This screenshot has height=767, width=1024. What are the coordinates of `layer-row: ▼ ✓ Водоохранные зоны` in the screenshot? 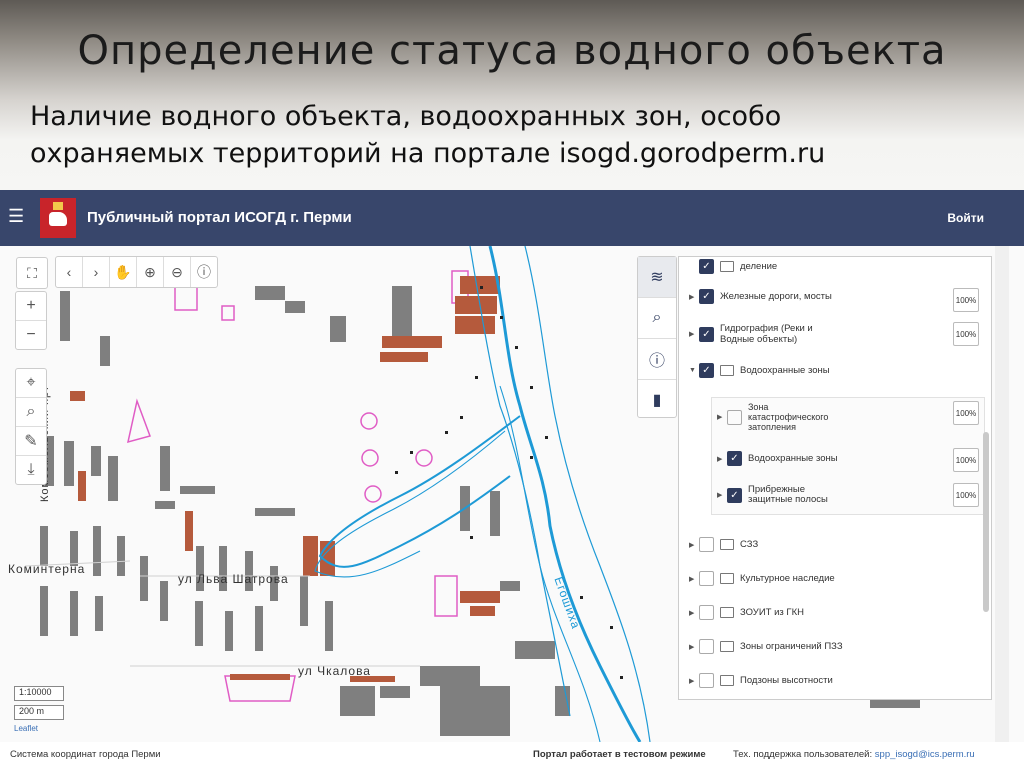 It's located at (759, 370).